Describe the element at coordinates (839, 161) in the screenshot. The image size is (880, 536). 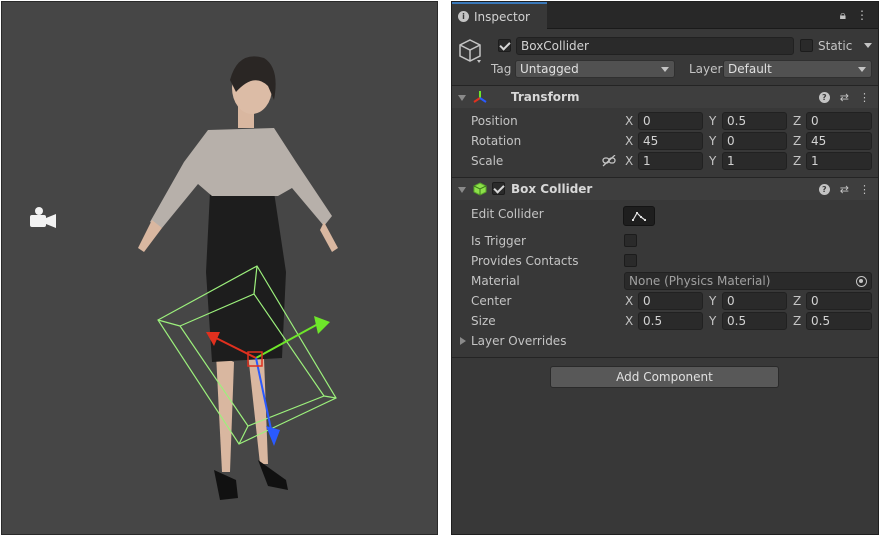
I see `scale-z-input: 1` at that location.